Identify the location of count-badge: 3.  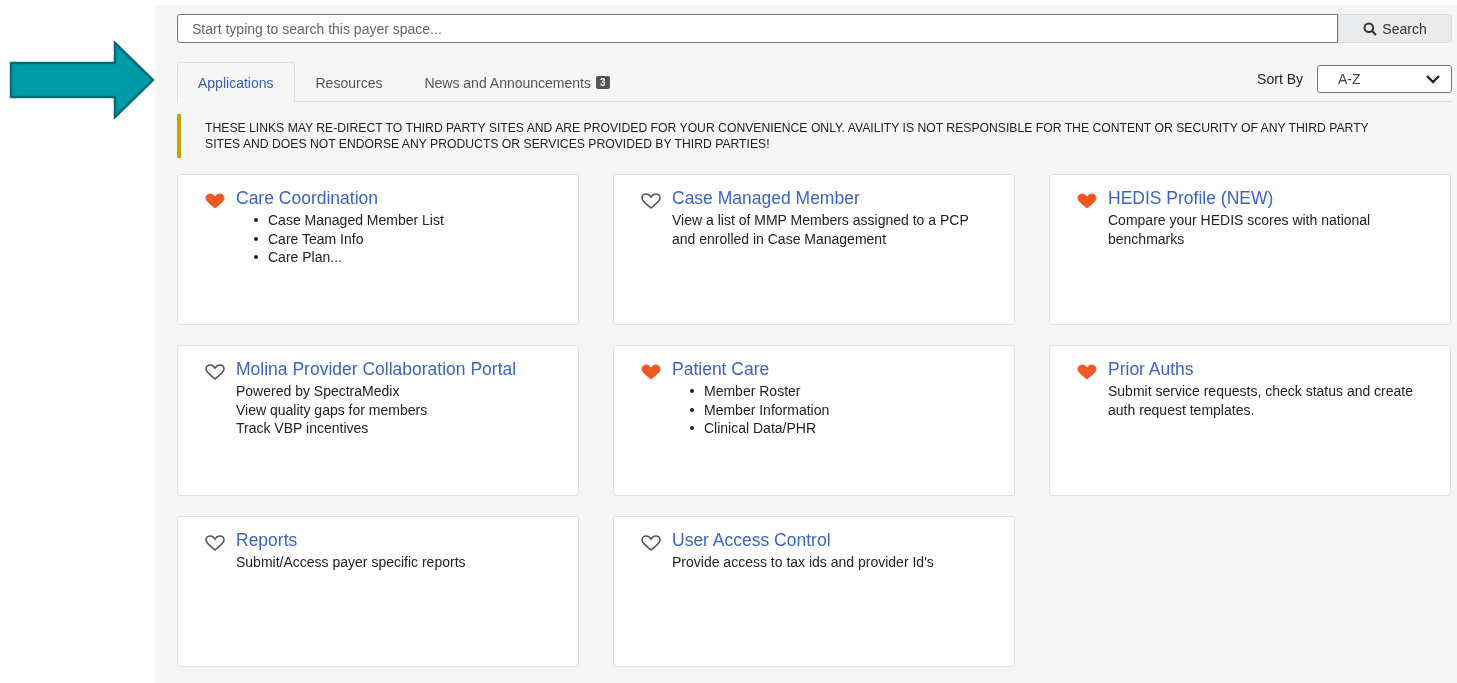
(603, 82).